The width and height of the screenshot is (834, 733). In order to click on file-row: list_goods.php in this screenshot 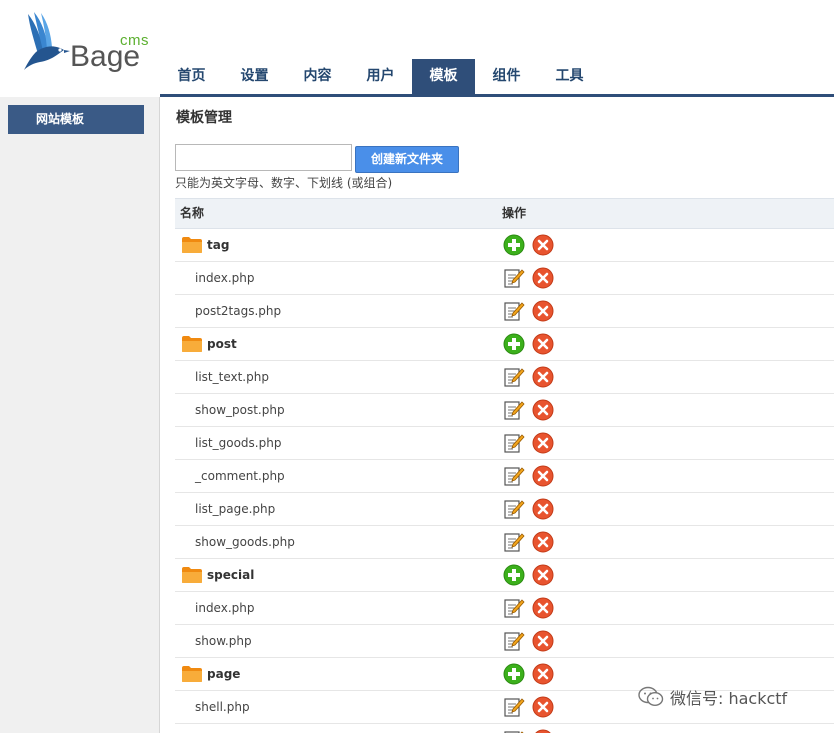, I will do `click(504, 443)`.